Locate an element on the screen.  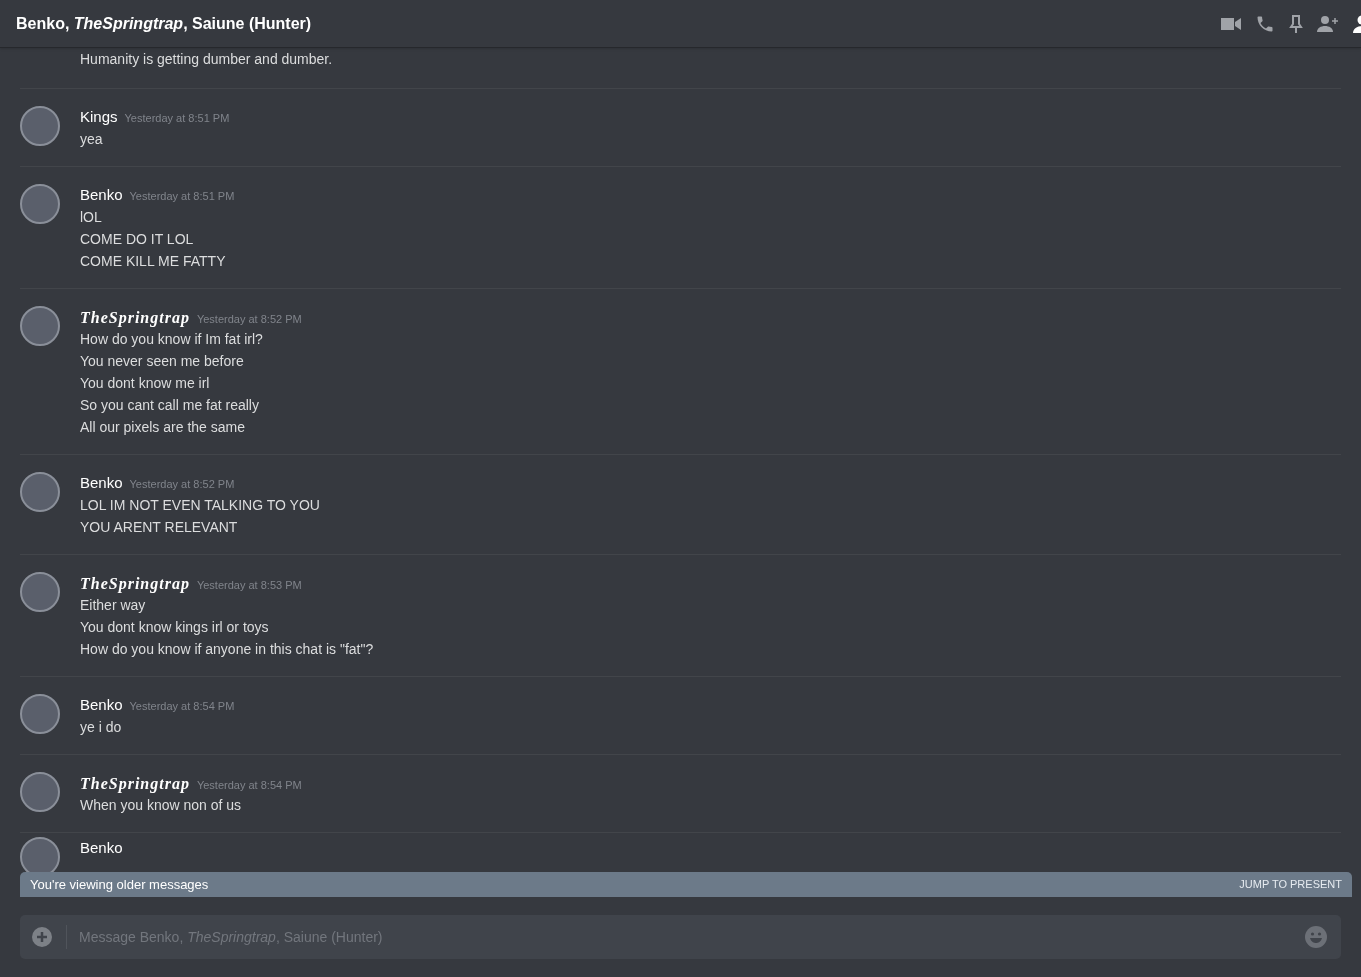
plus-icon is located at coordinates (42, 937).